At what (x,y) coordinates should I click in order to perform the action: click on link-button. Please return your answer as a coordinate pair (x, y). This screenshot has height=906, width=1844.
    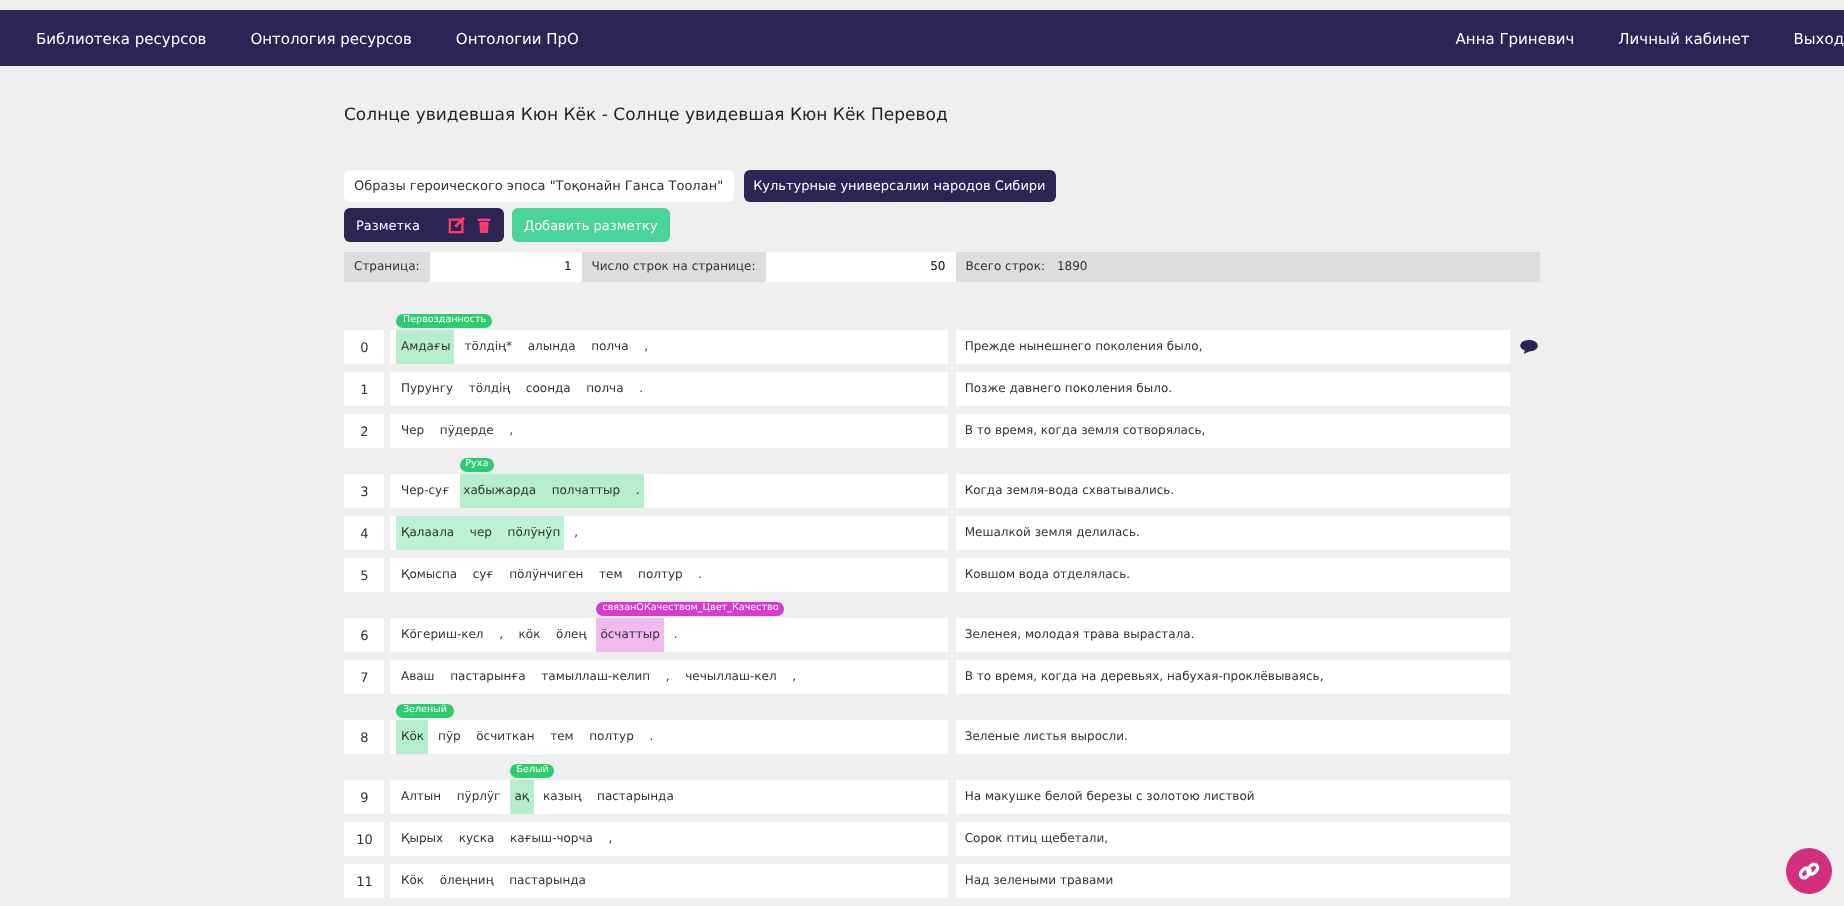
    Looking at the image, I should click on (1809, 871).